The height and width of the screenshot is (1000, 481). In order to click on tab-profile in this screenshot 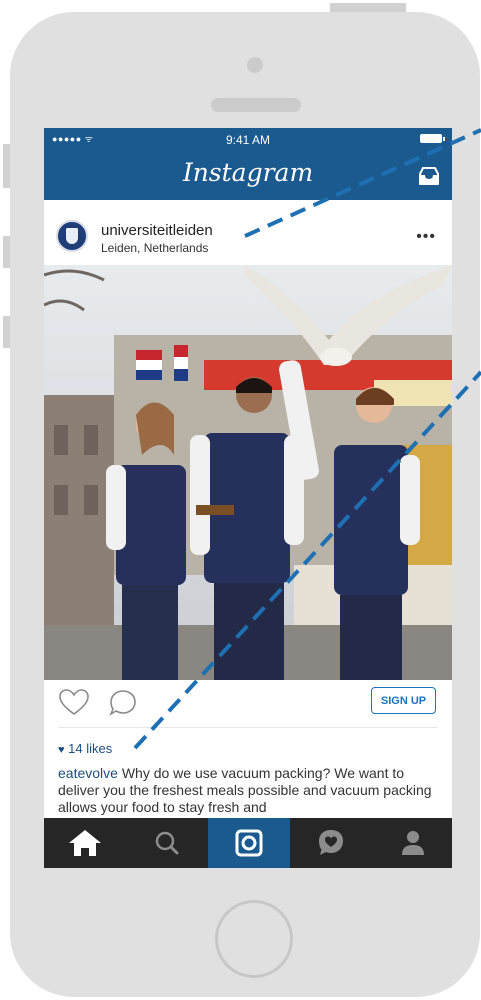, I will do `click(412, 843)`.